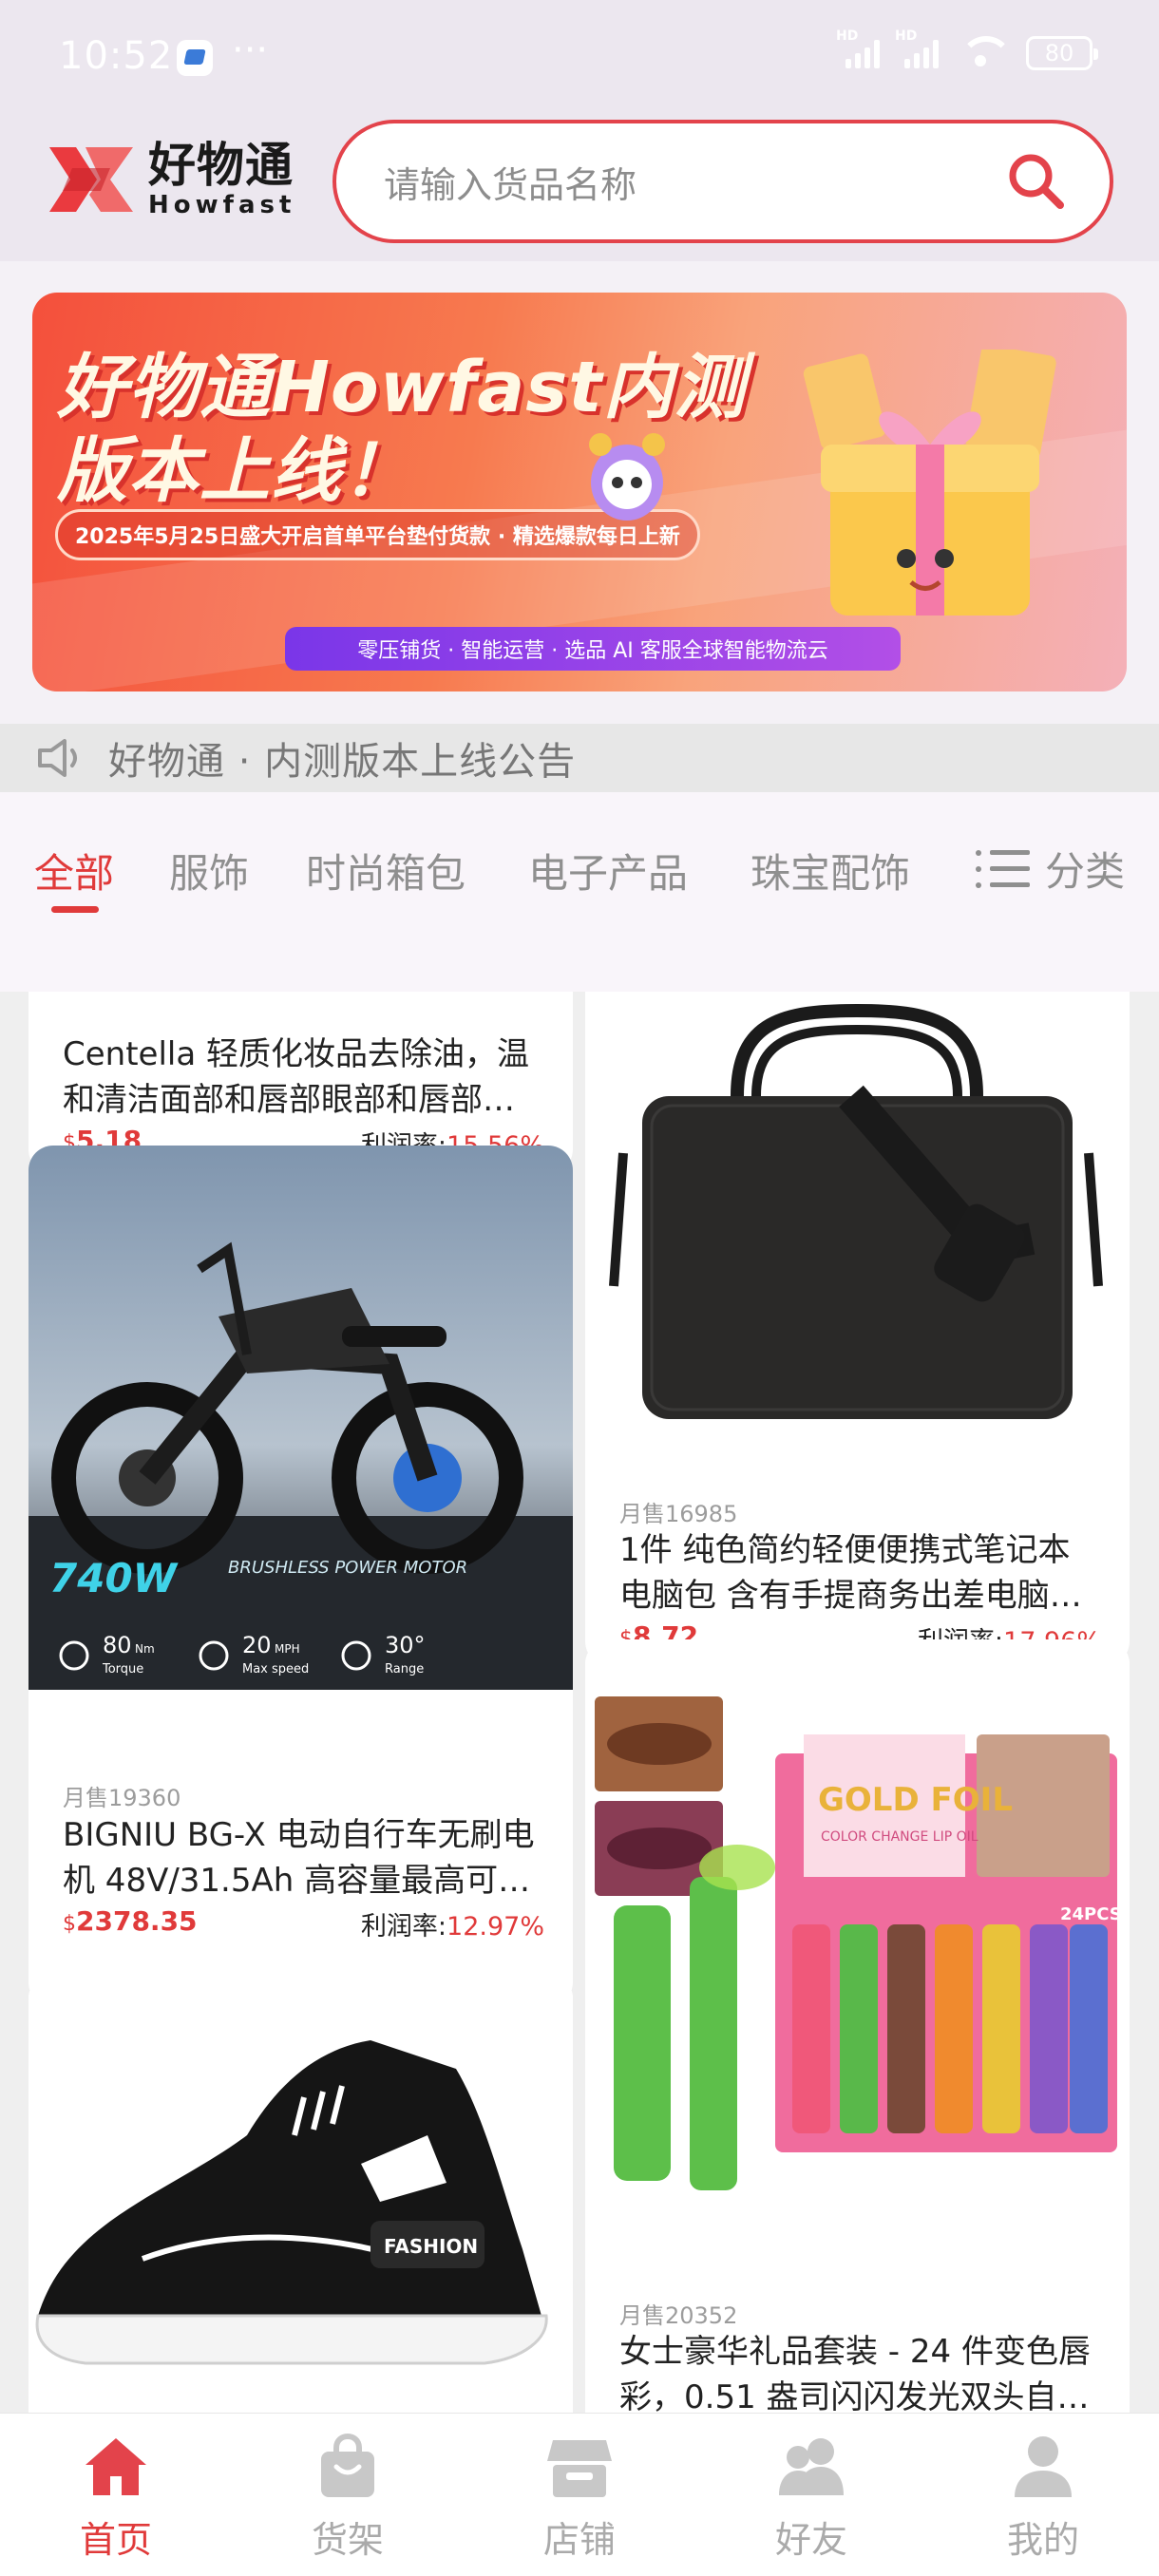 This screenshot has width=1159, height=2576. Describe the element at coordinates (1091, 1914) in the screenshot. I see `svg-text: 24PCS` at that location.